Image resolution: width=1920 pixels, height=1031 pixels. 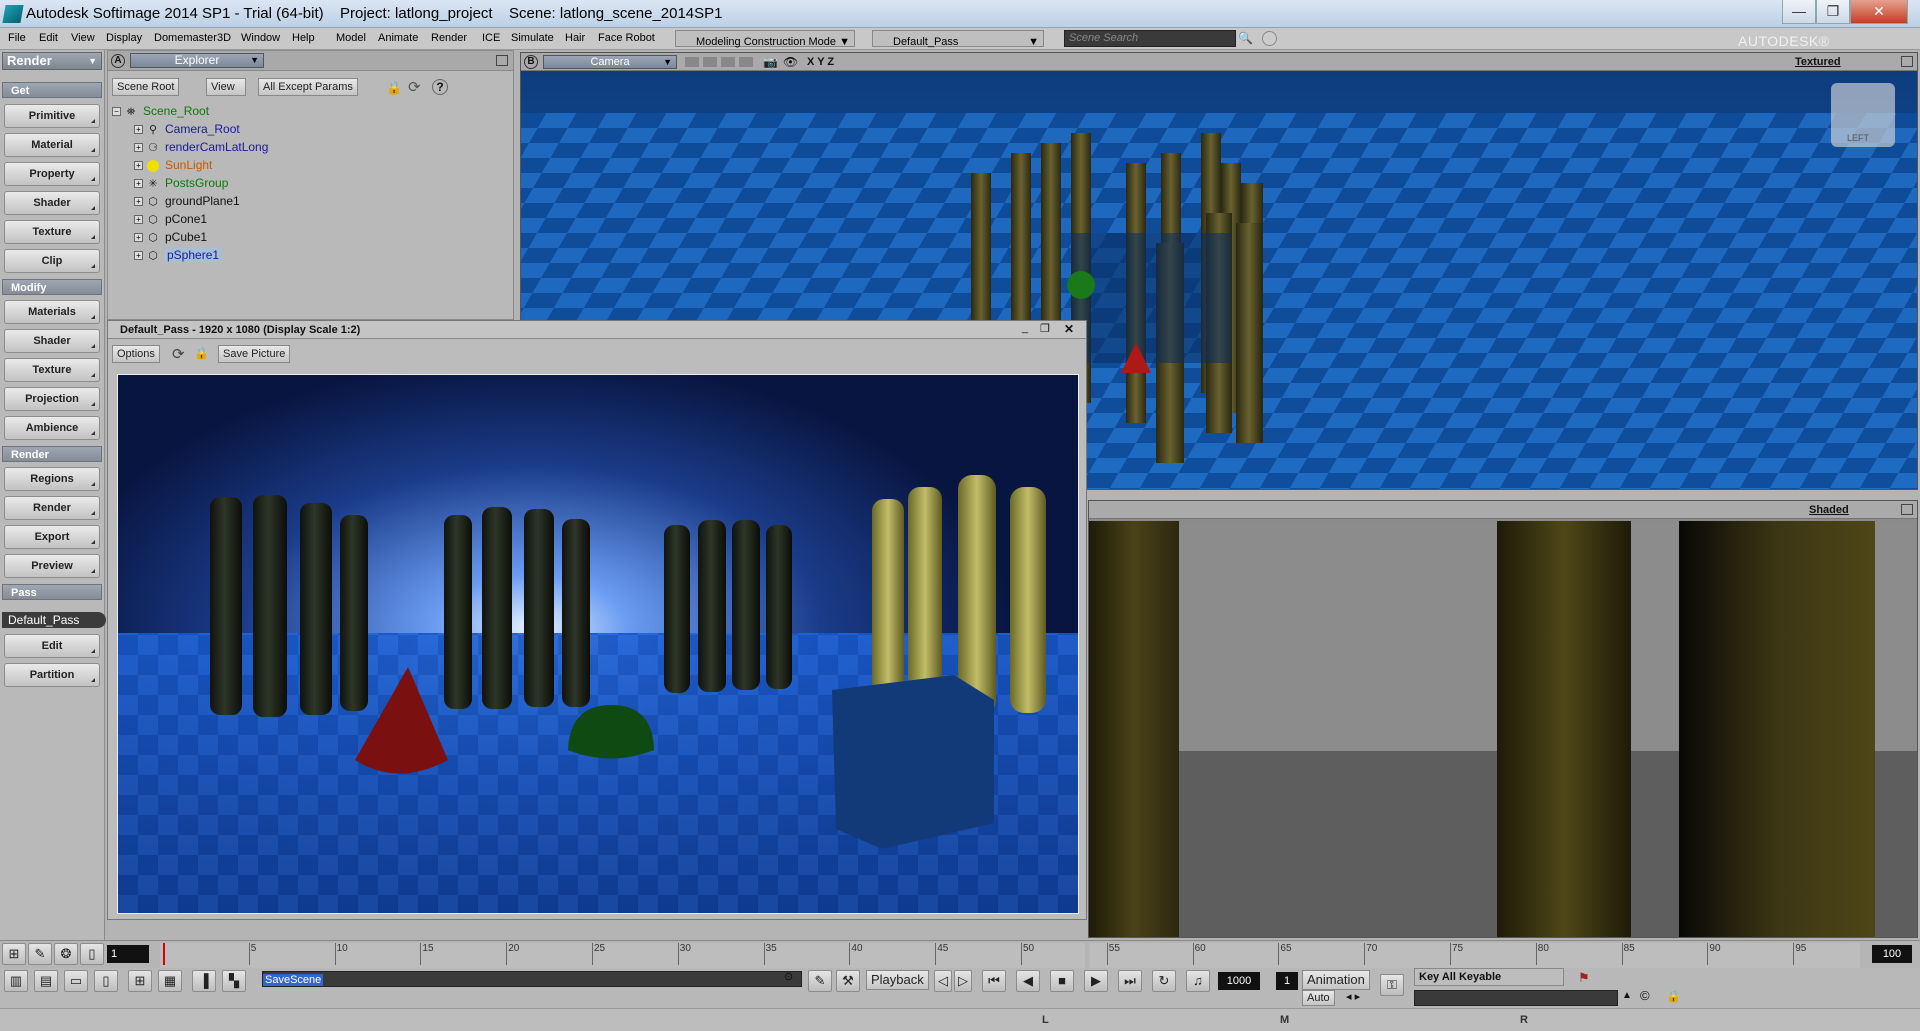 I want to click on primitive-button: Primitive, so click(x=52, y=116).